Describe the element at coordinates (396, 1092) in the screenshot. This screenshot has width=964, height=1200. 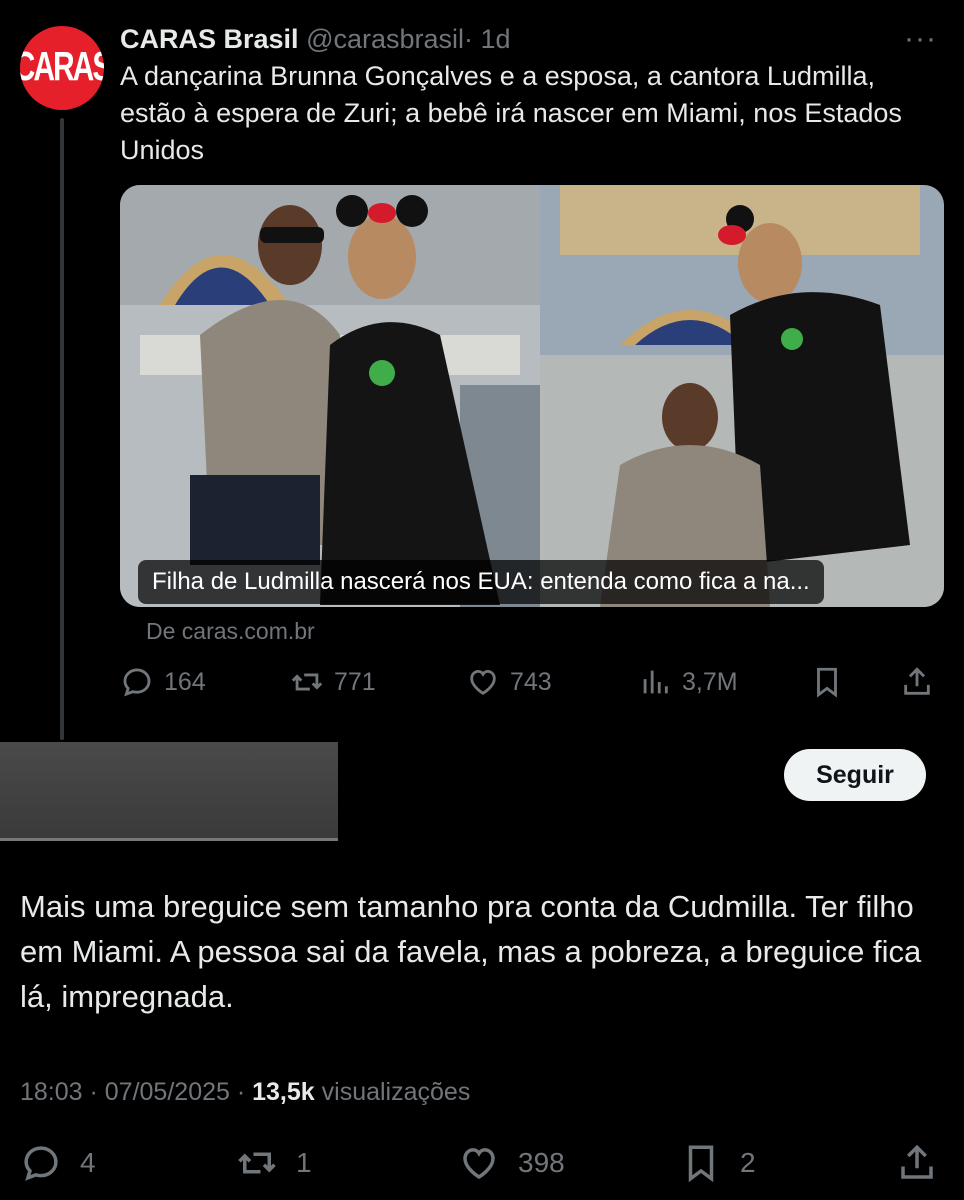
I see `reply-views-label: visualizações` at that location.